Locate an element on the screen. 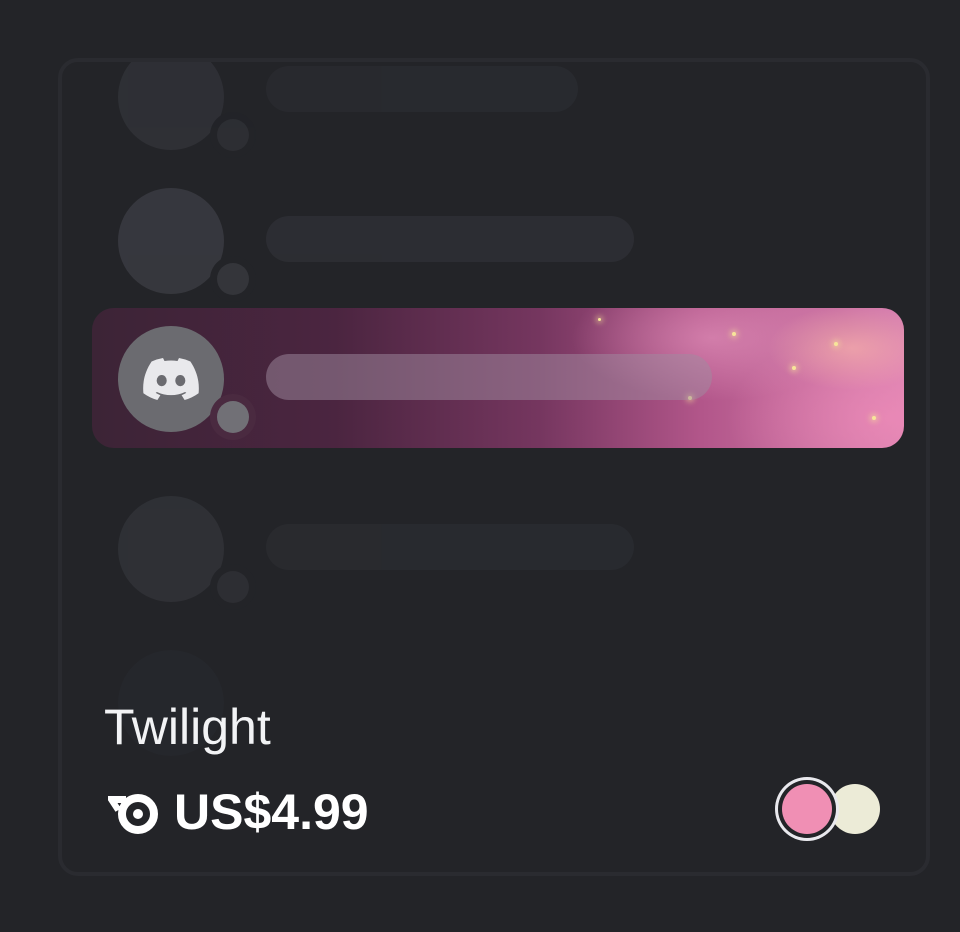 This screenshot has width=960, height=932. swatch-pink is located at coordinates (807, 809).